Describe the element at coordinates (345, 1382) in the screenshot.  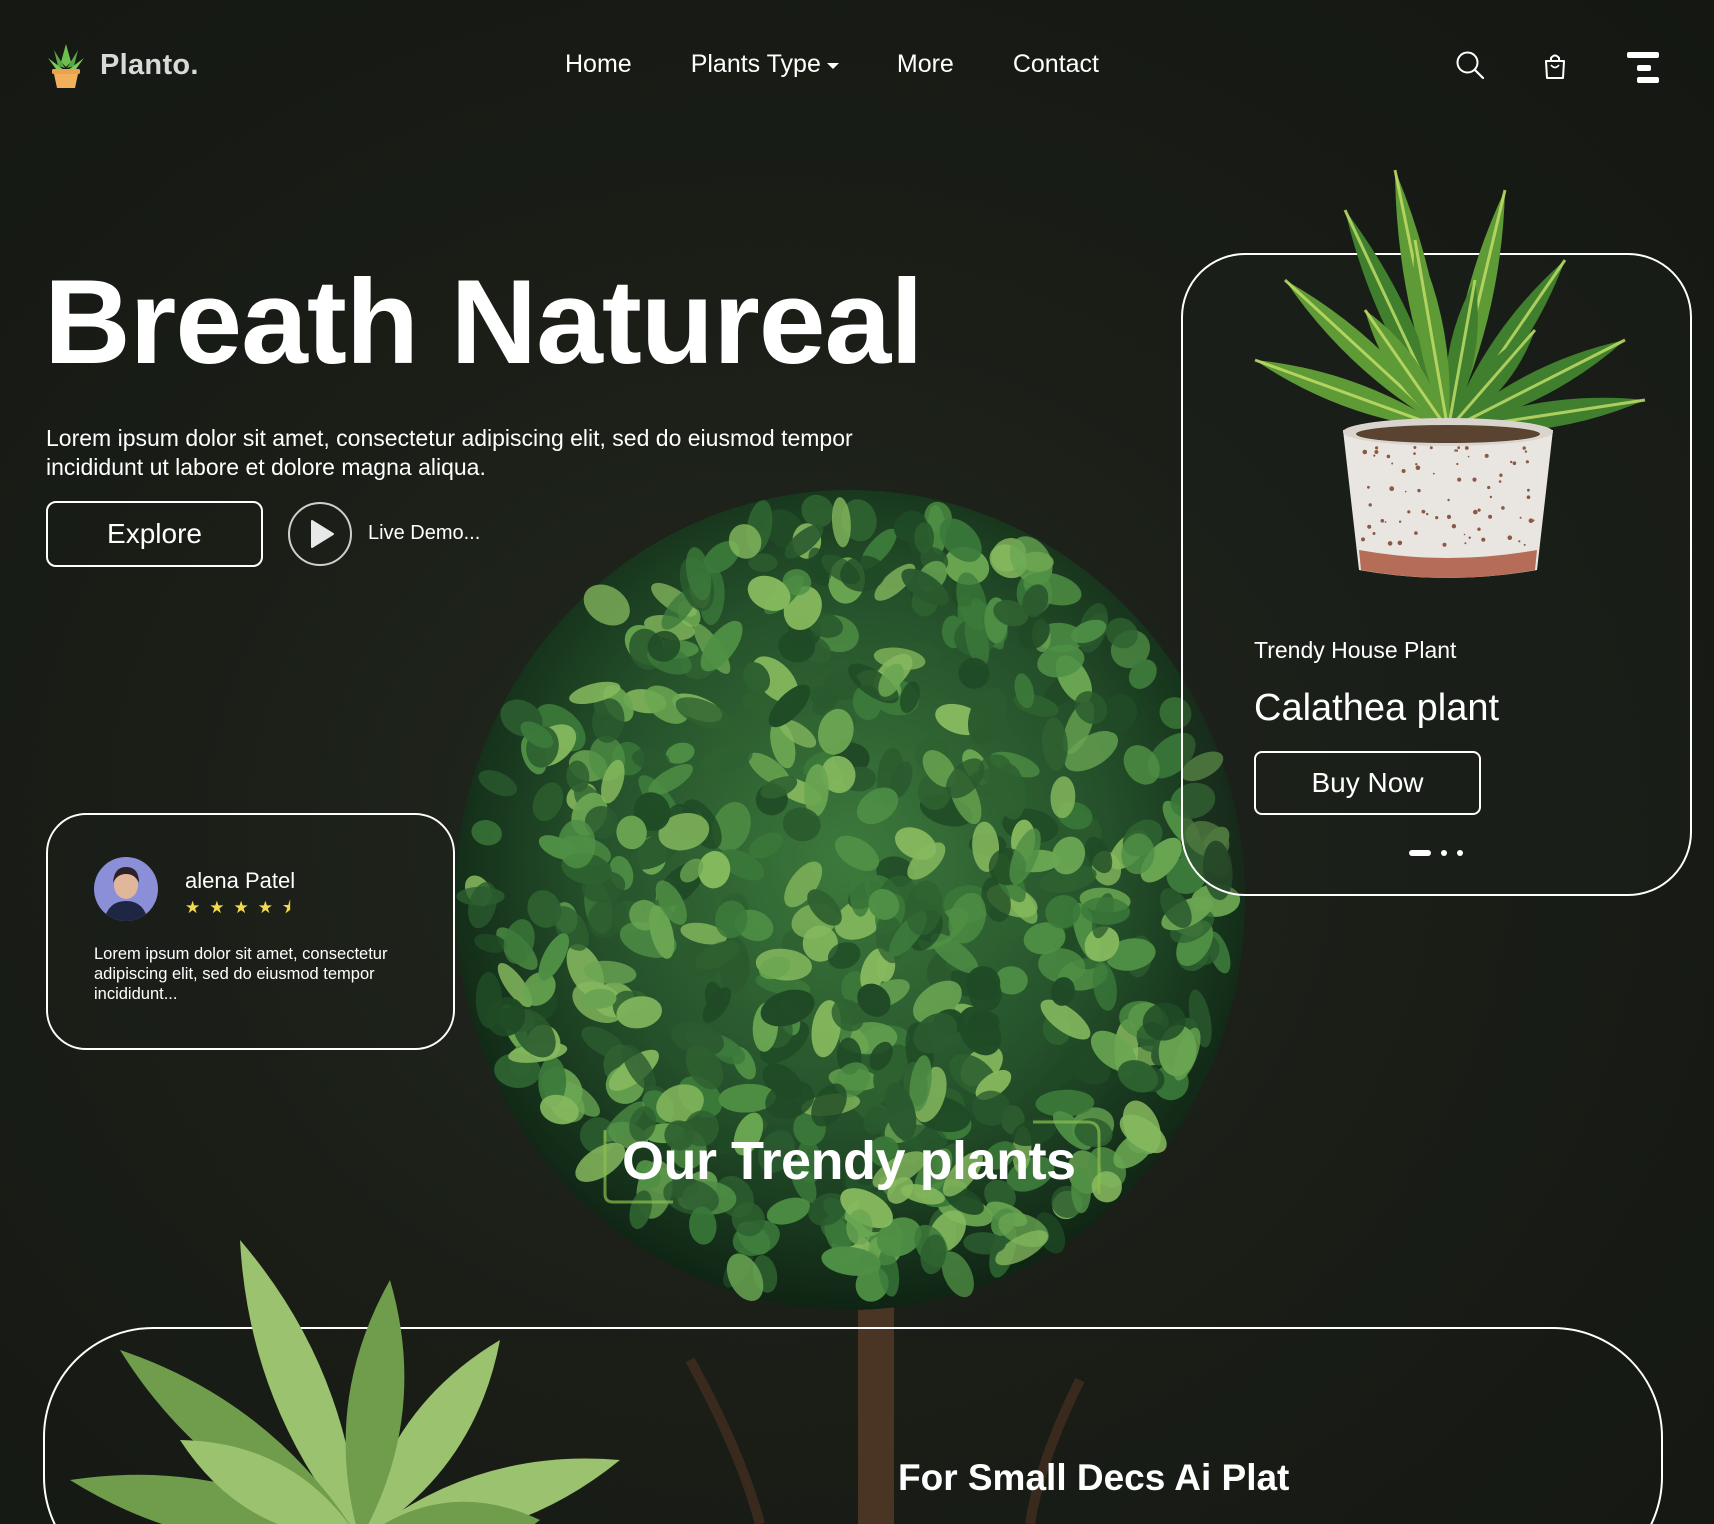
I see `dieffenbachia-plant-image` at that location.